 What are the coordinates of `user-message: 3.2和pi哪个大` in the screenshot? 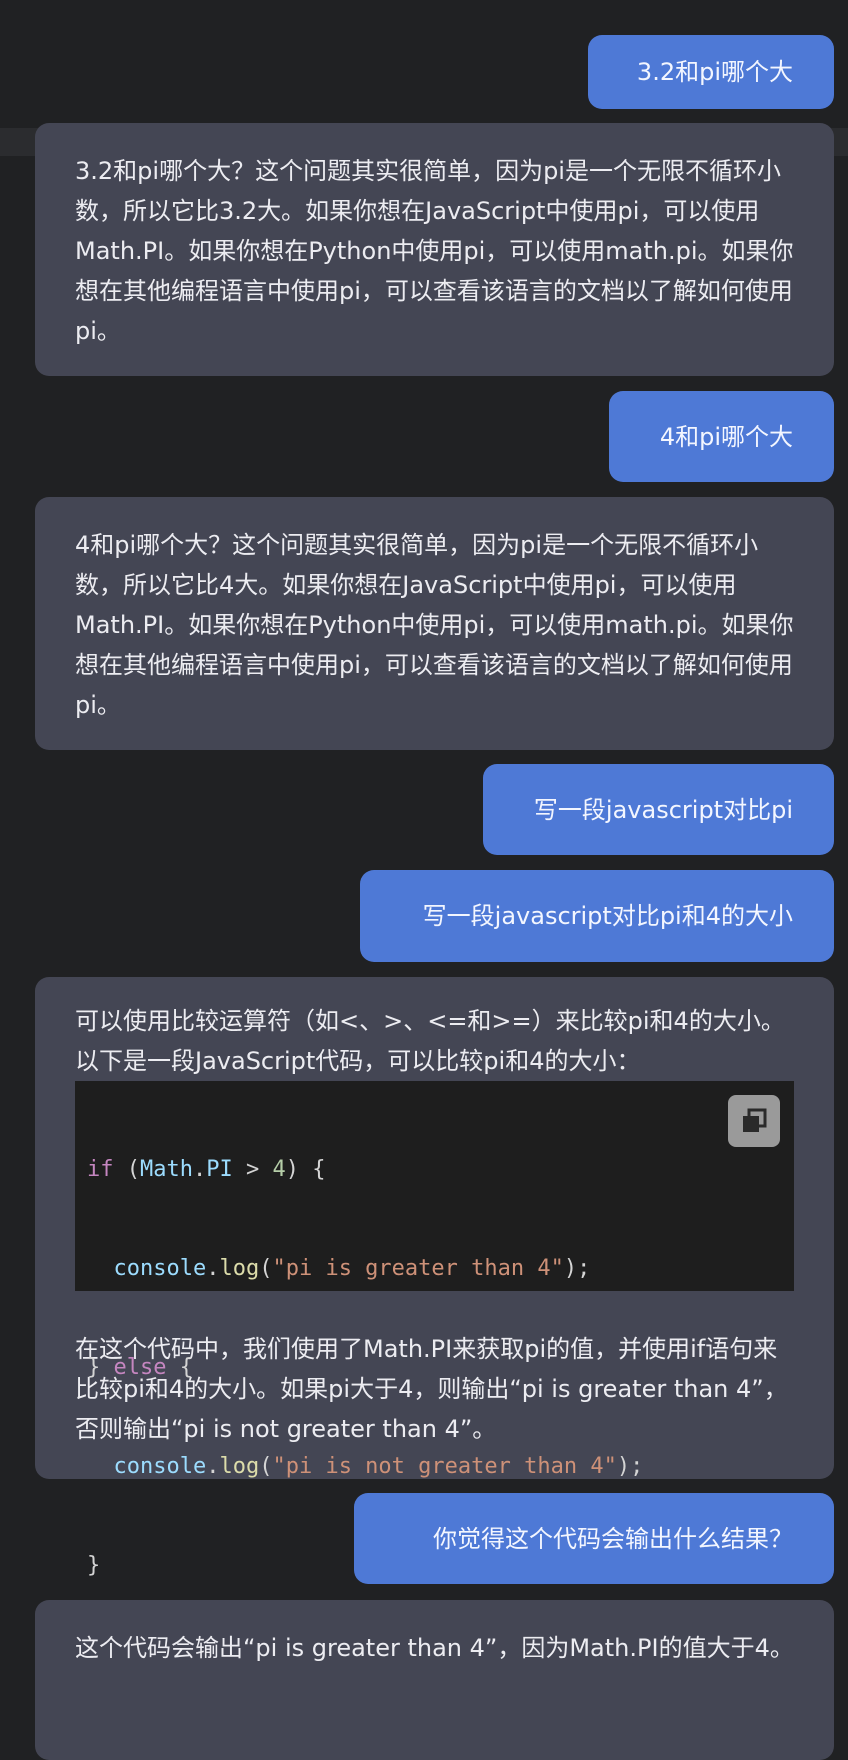 It's located at (711, 72).